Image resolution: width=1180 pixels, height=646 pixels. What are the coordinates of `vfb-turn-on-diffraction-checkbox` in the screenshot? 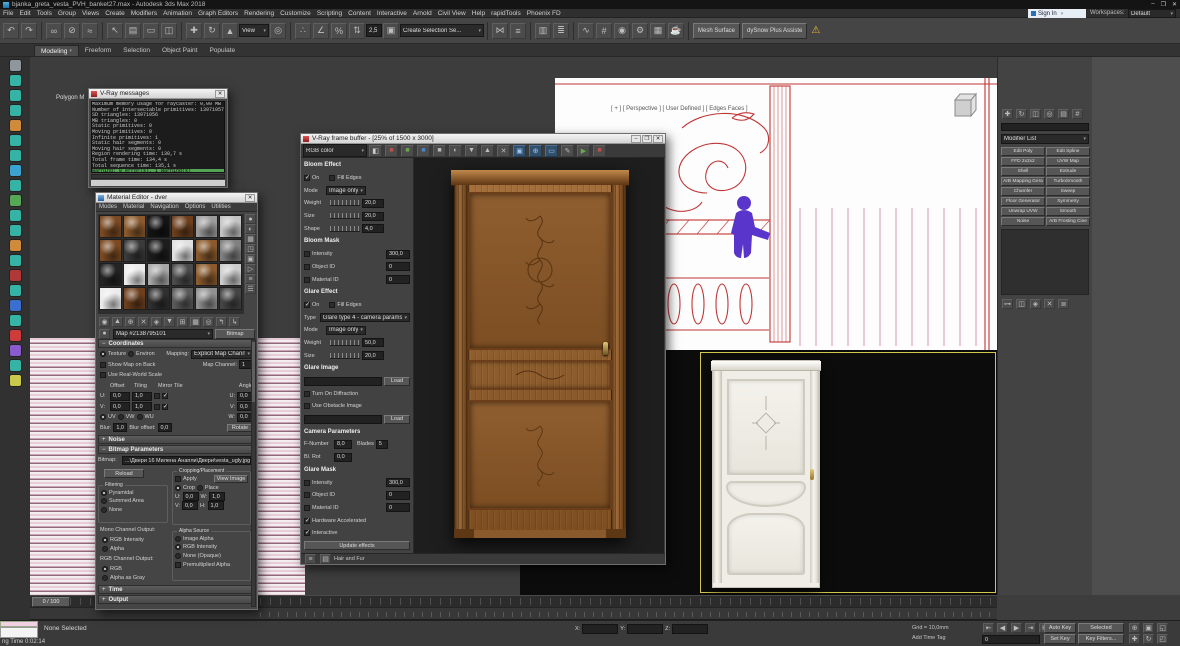 It's located at (307, 393).